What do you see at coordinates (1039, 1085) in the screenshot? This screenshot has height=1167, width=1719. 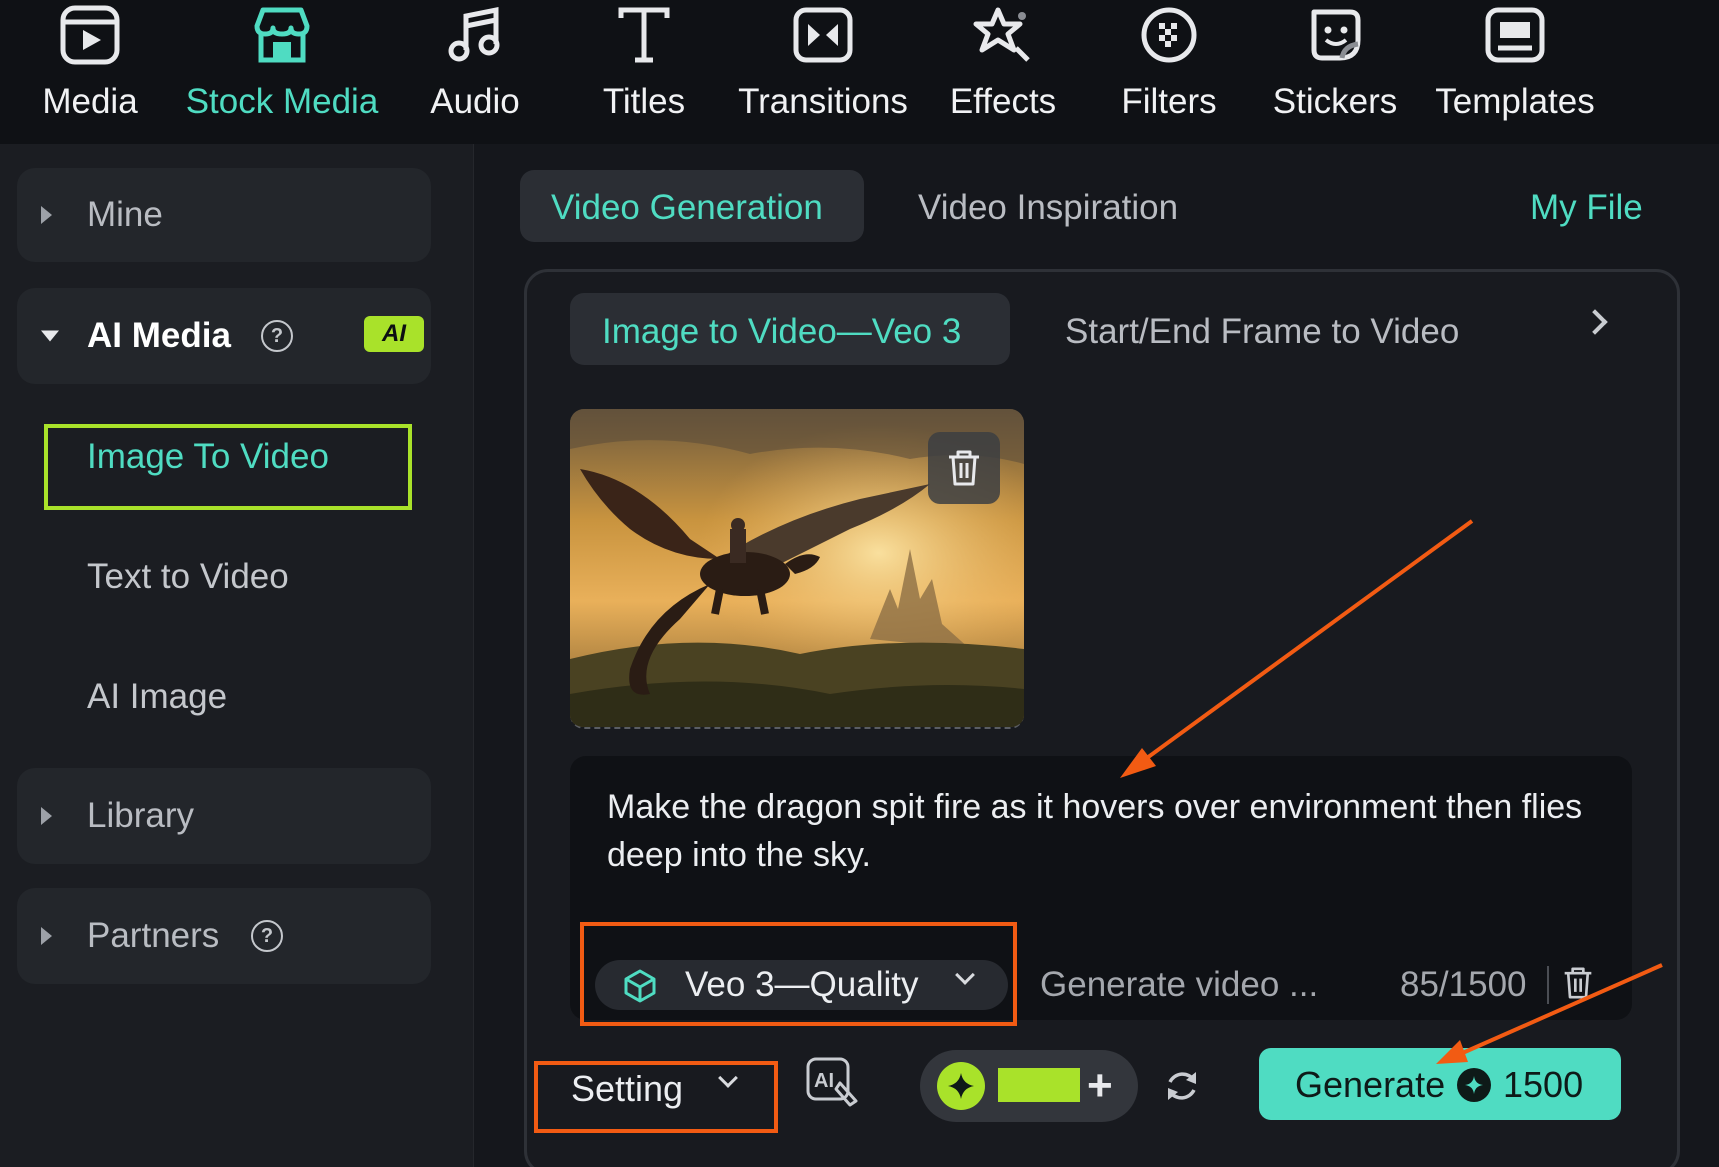 I see `credits-value-redacted` at bounding box center [1039, 1085].